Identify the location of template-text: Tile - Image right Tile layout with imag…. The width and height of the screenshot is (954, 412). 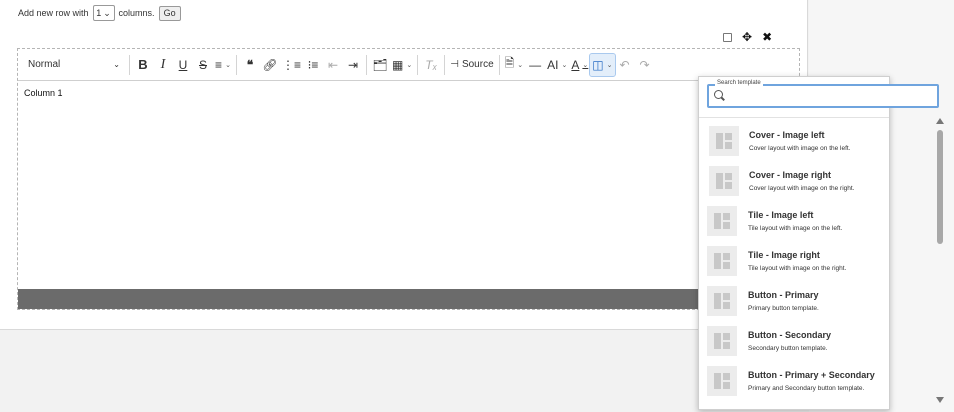
(797, 261).